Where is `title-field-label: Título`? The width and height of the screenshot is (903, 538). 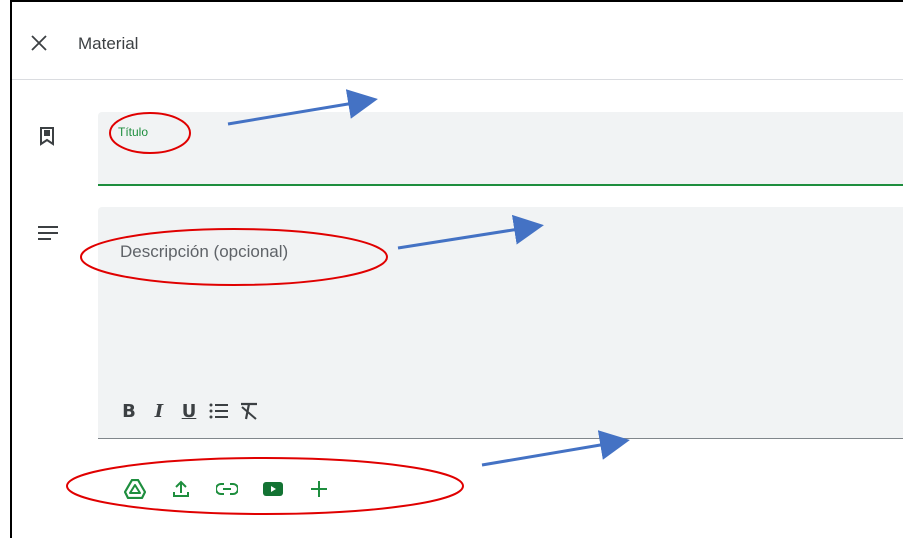
title-field-label: Título is located at coordinates (133, 132).